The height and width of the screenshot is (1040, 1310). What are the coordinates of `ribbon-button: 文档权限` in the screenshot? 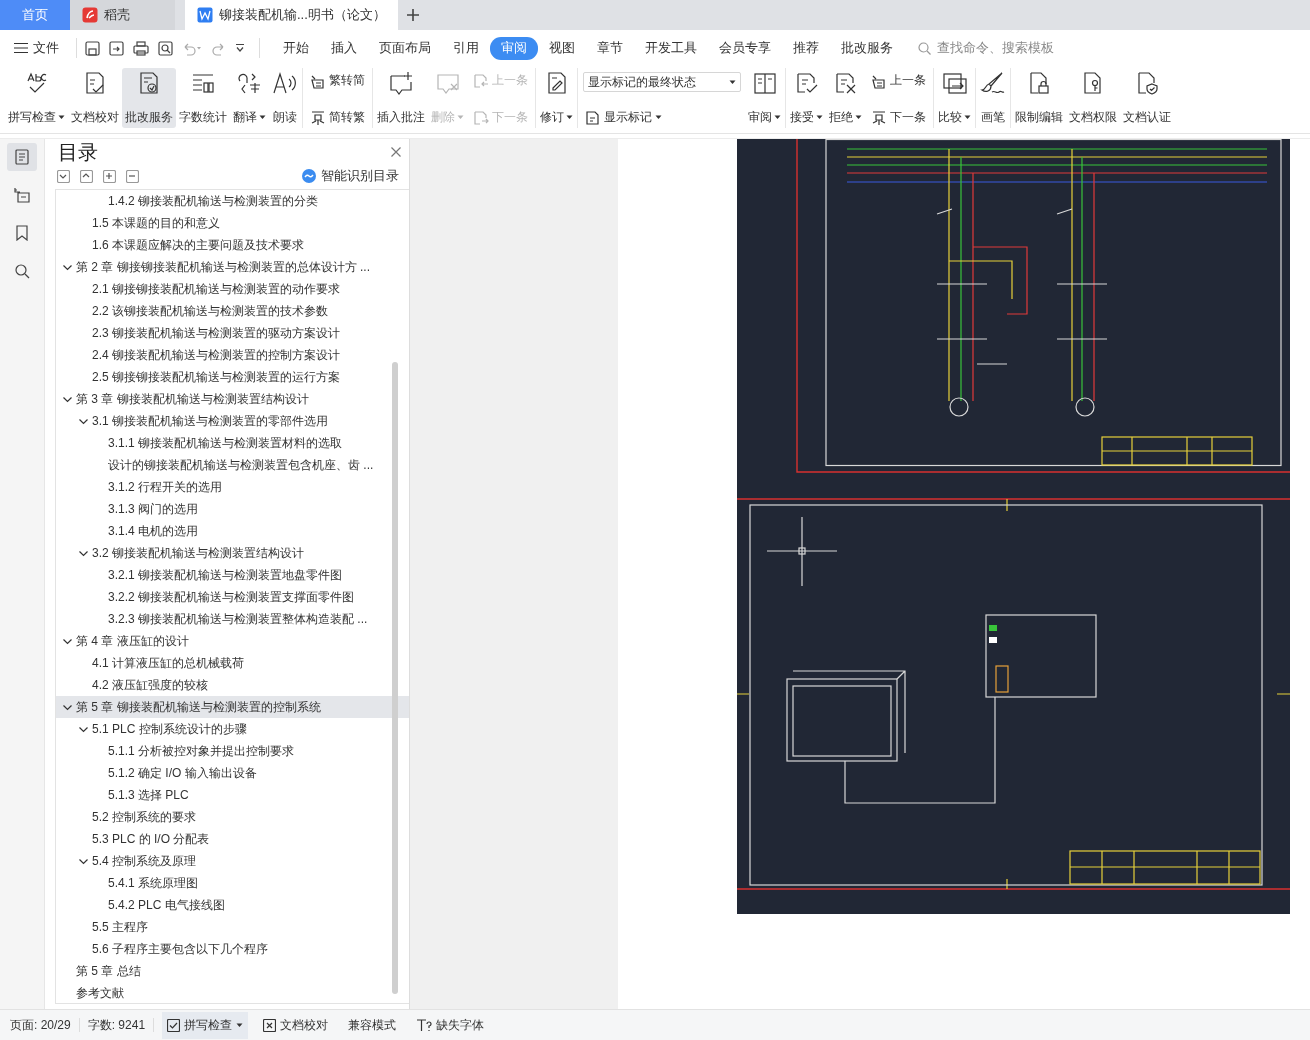 It's located at (1093, 98).